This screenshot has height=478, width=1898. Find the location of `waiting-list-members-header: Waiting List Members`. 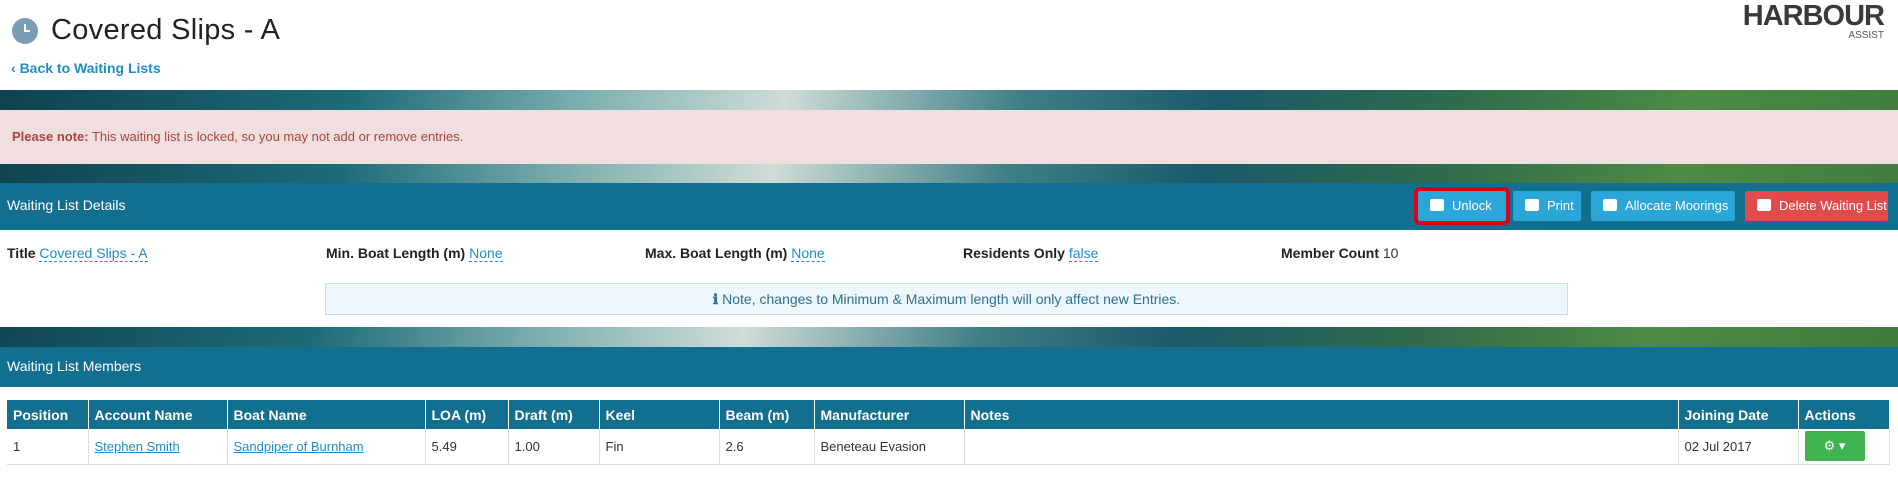

waiting-list-members-header: Waiting List Members is located at coordinates (949, 367).